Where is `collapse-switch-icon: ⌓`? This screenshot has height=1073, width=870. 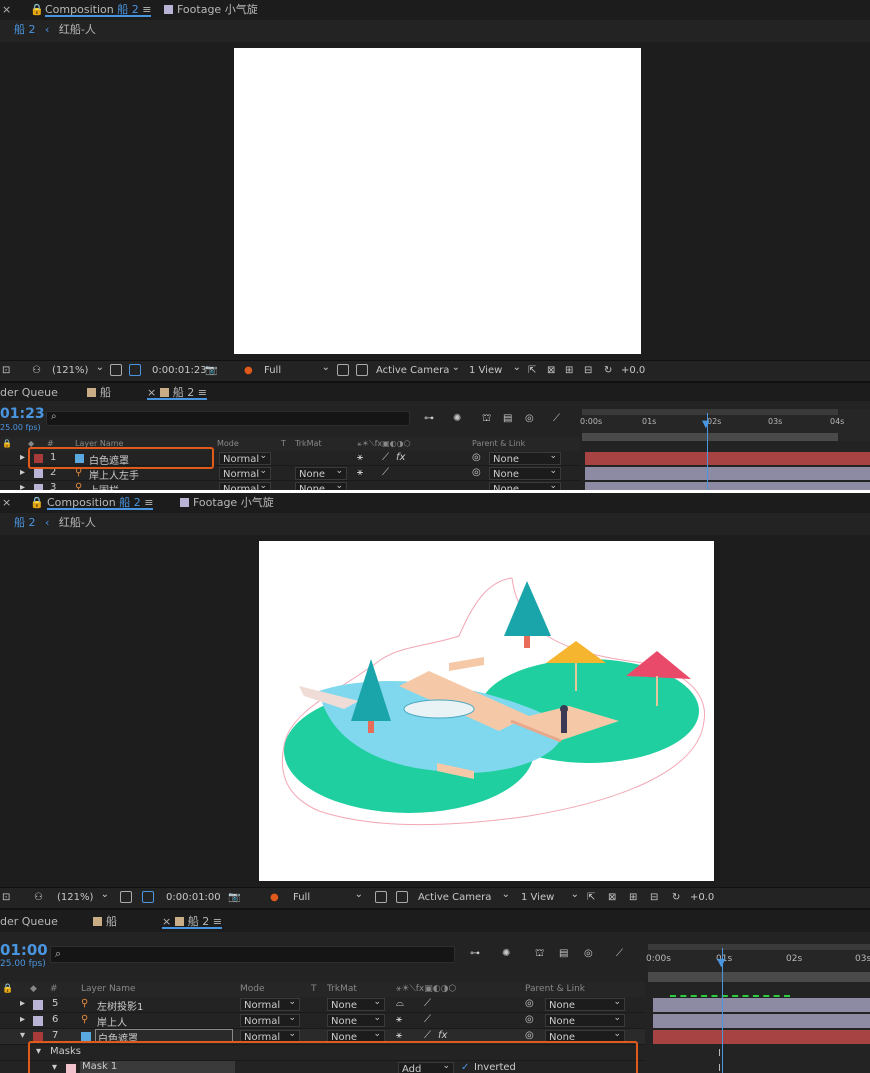 collapse-switch-icon: ⌓ is located at coordinates (400, 1003).